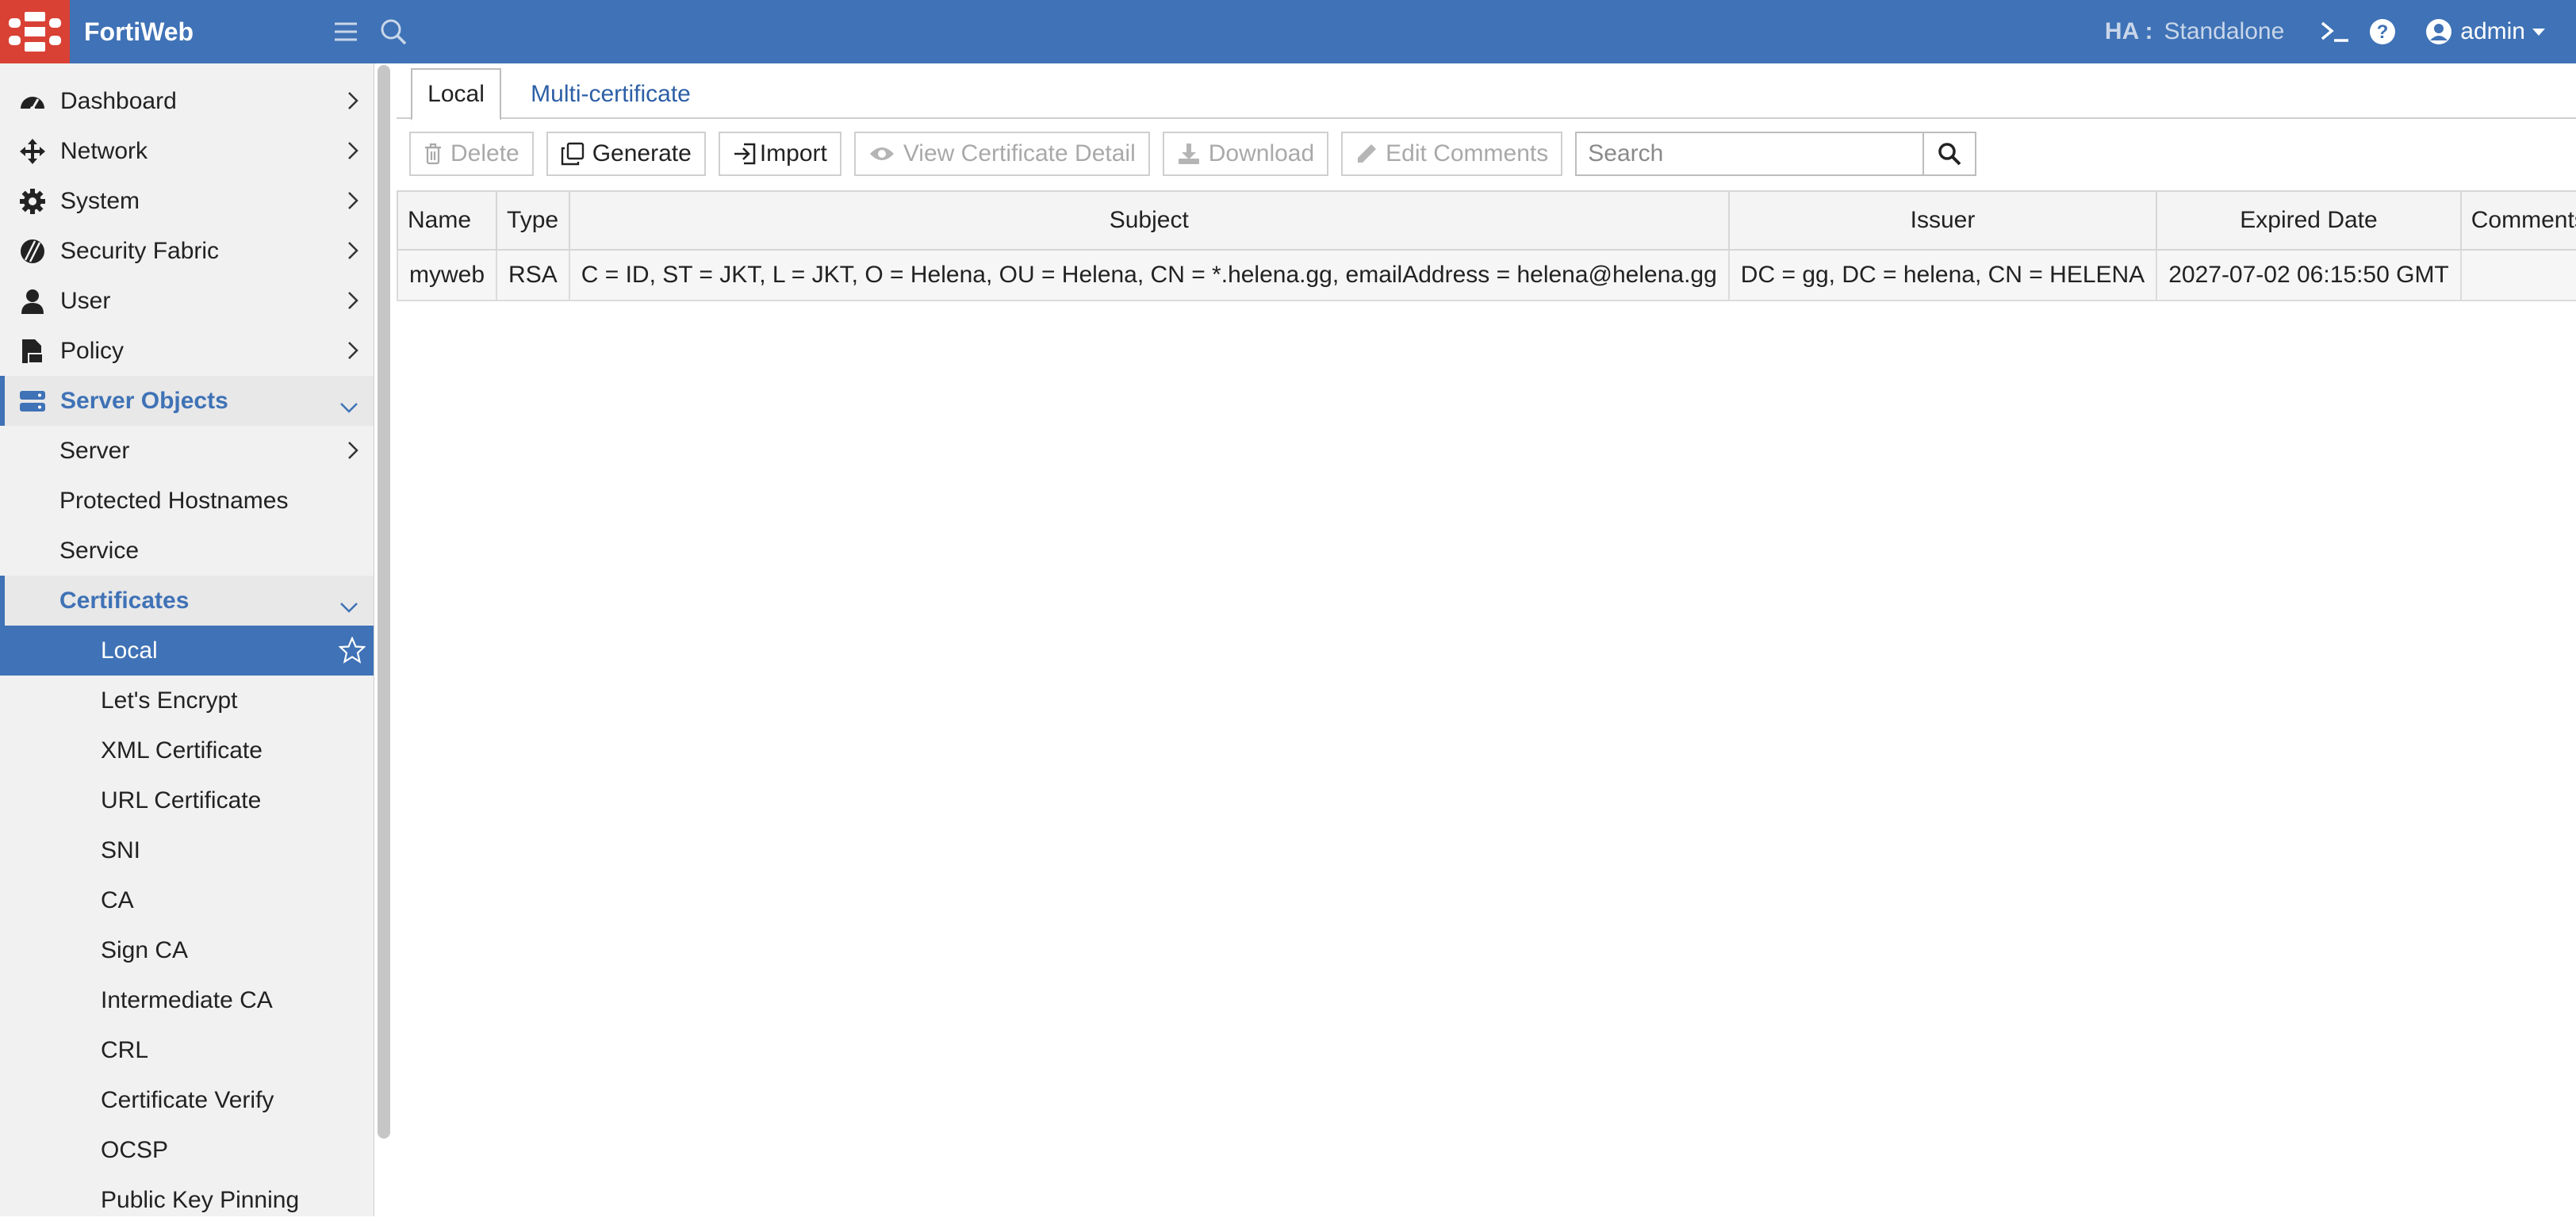  I want to click on sidebar-item-sni: SNI, so click(187, 850).